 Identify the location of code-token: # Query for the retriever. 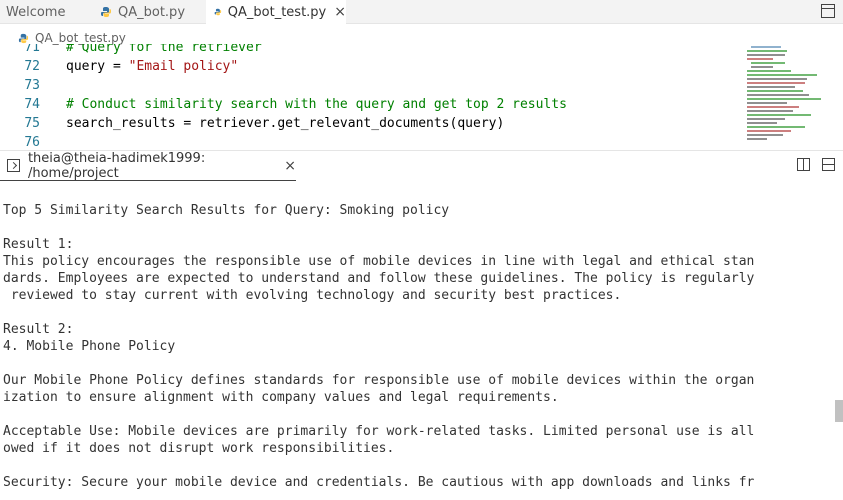
(164, 49).